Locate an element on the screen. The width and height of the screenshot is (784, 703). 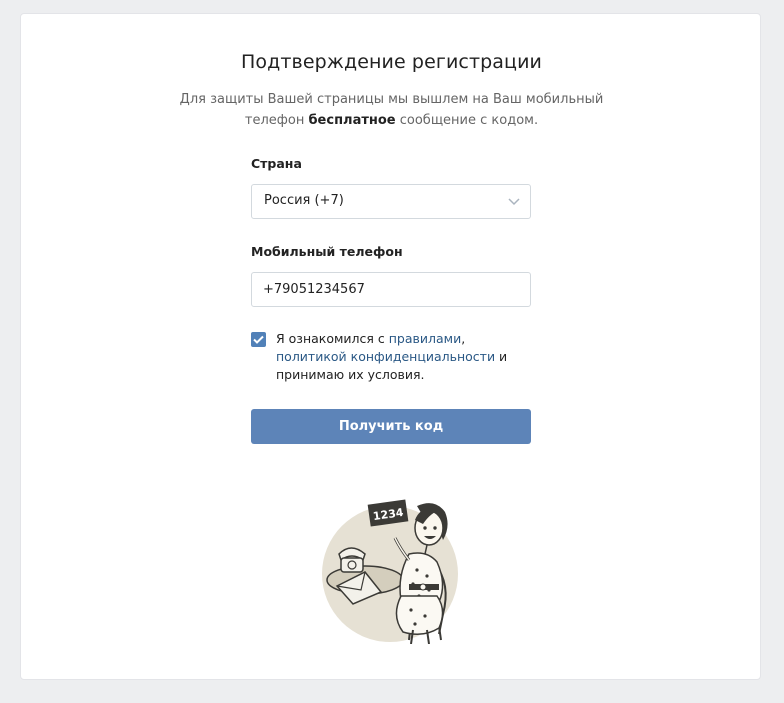
checkmark-icon is located at coordinates (258, 339).